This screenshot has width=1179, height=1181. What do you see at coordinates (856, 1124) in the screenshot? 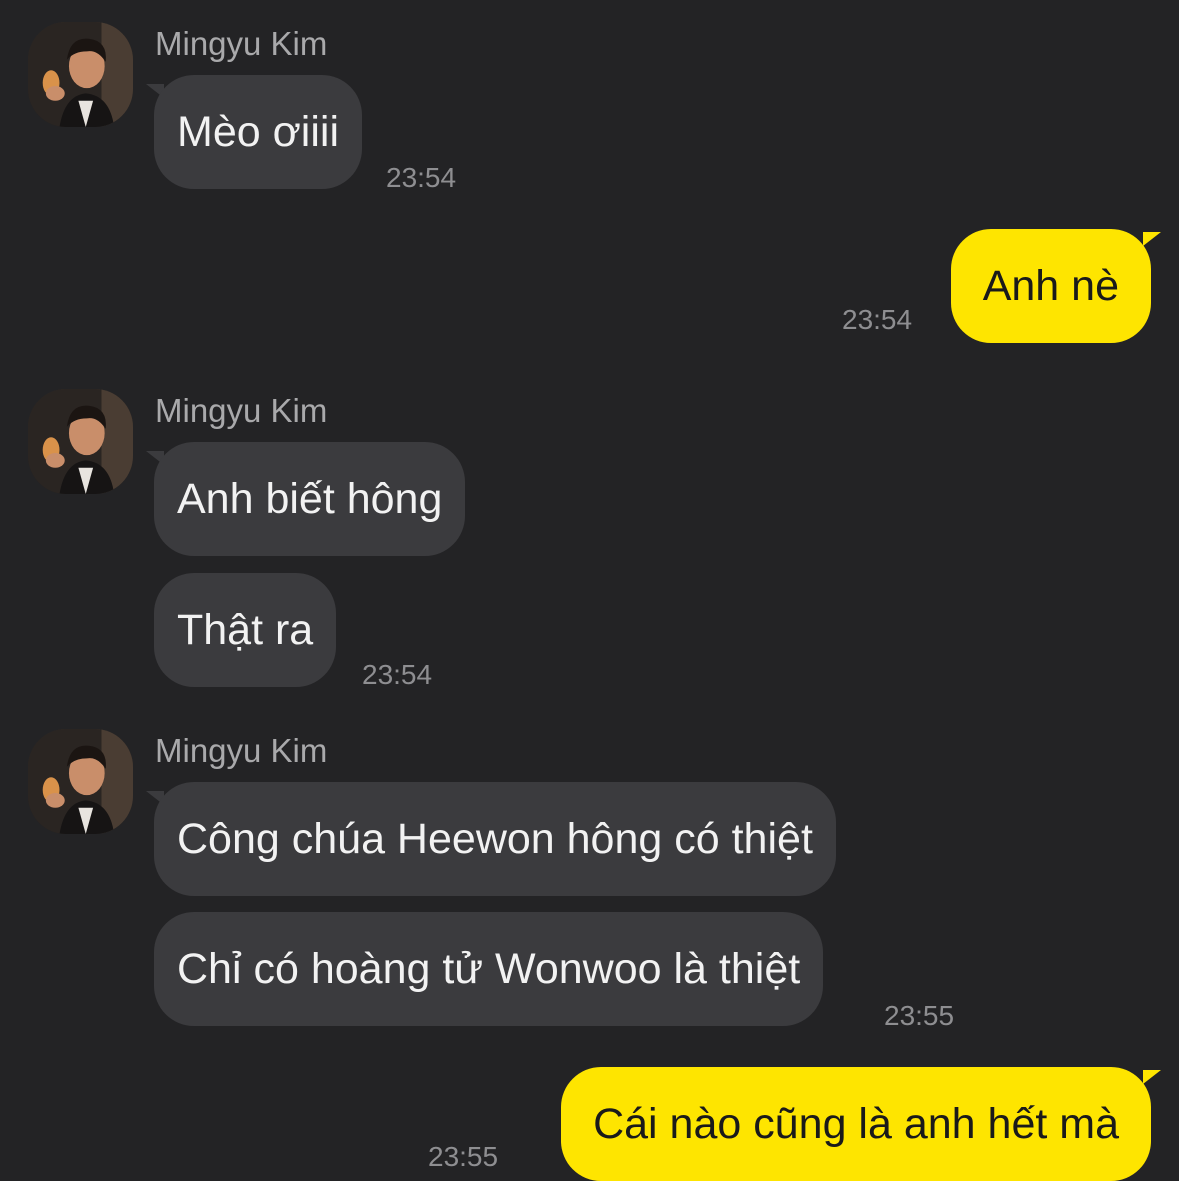
I see `outgoing-message-bubble: Cái nào cũng là anh hết mà` at bounding box center [856, 1124].